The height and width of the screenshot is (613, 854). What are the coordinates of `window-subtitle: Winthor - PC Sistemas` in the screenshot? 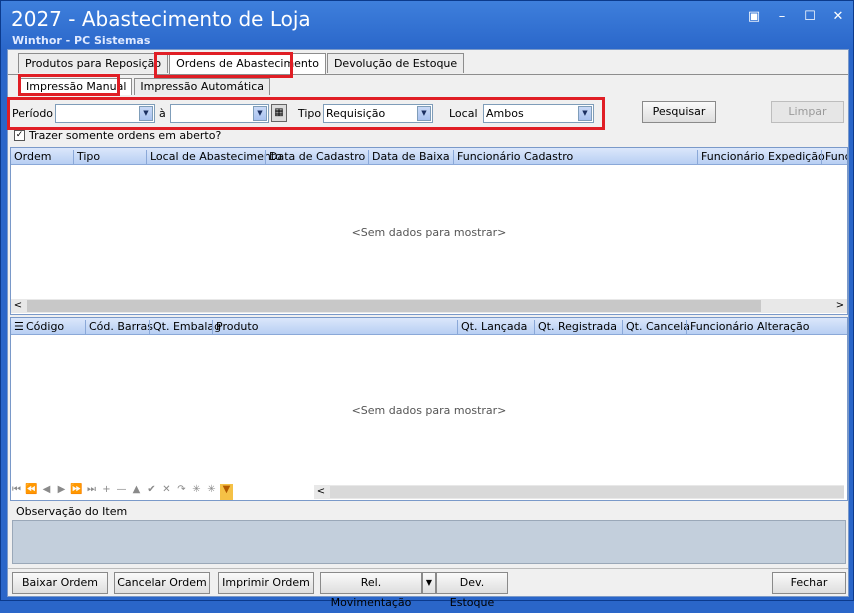 It's located at (81, 40).